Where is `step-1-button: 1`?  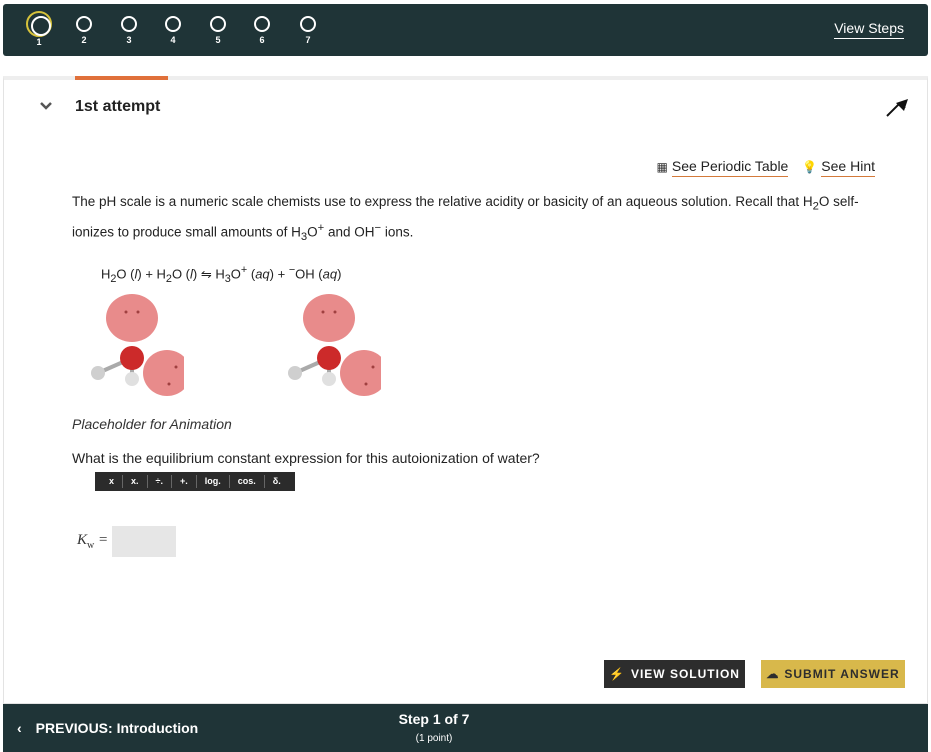
step-1-button: 1 is located at coordinates (39, 29).